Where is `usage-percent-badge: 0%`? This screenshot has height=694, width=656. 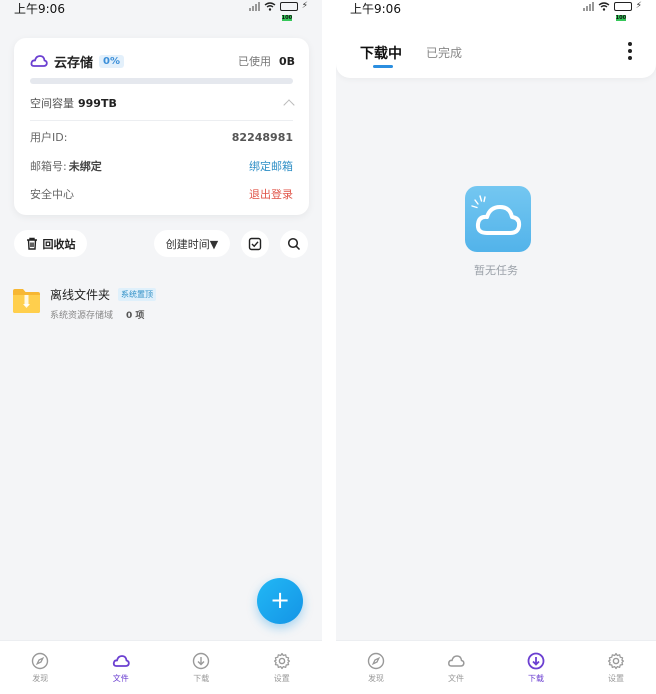 usage-percent-badge: 0% is located at coordinates (111, 61).